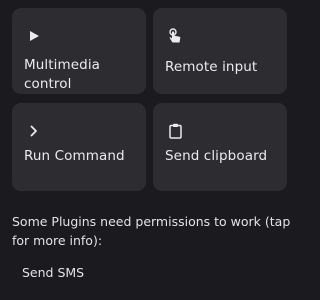 The image size is (320, 300). I want to click on remote-input-label: Remote input, so click(211, 67).